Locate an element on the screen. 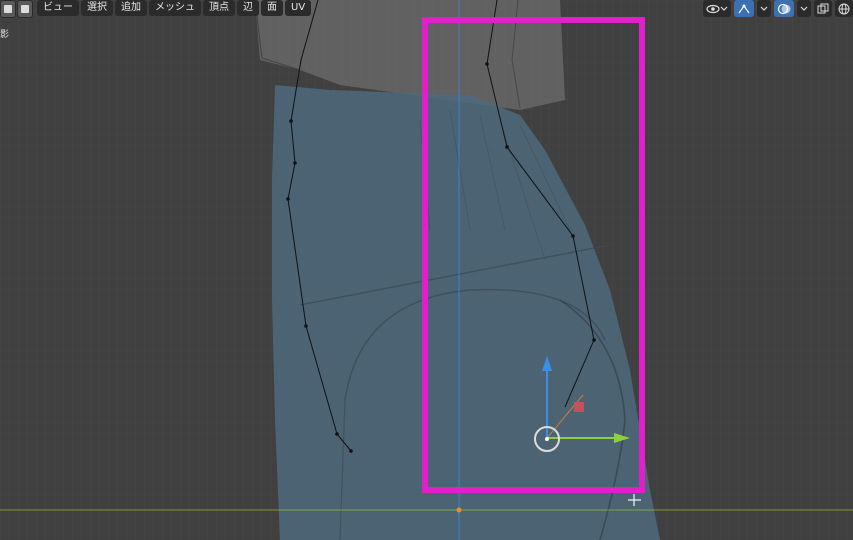  side-label: 影 is located at coordinates (5, 35).